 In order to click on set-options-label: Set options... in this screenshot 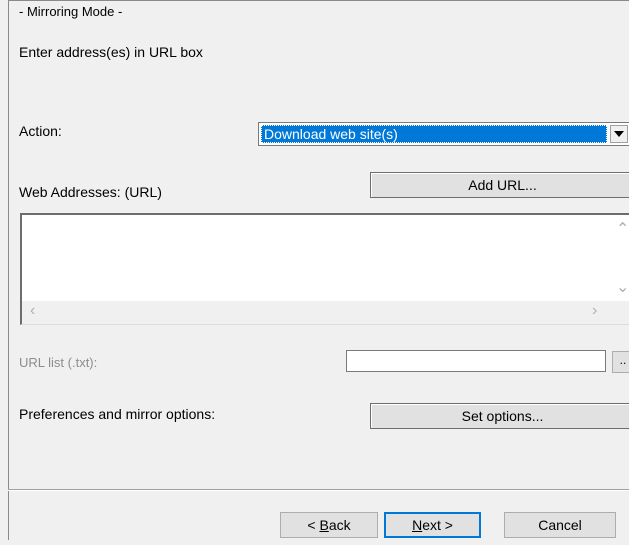, I will do `click(502, 416)`.